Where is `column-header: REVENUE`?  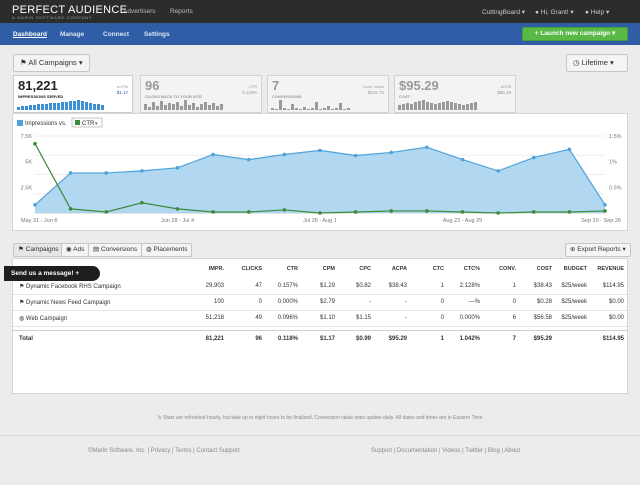 column-header: REVENUE is located at coordinates (594, 269).